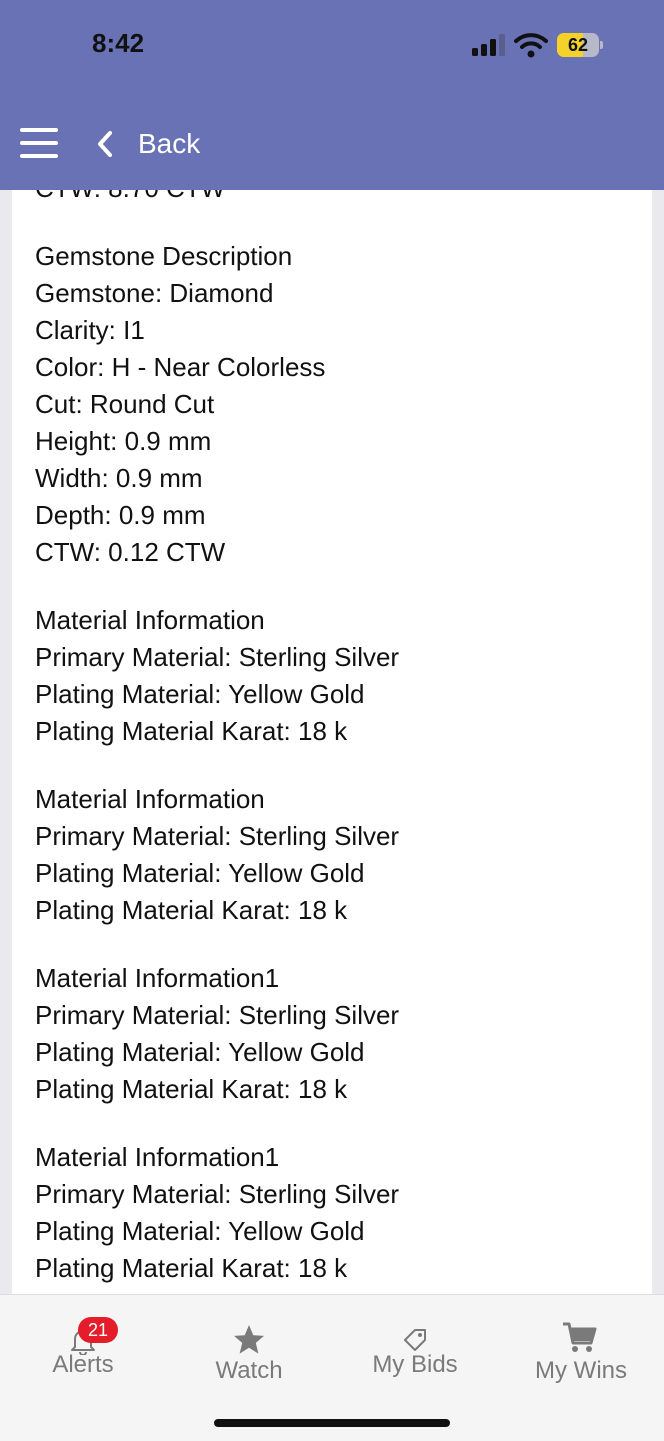 The height and width of the screenshot is (1441, 664). I want to click on ctw-line: CTW: 0.12 CTW, so click(130, 552).